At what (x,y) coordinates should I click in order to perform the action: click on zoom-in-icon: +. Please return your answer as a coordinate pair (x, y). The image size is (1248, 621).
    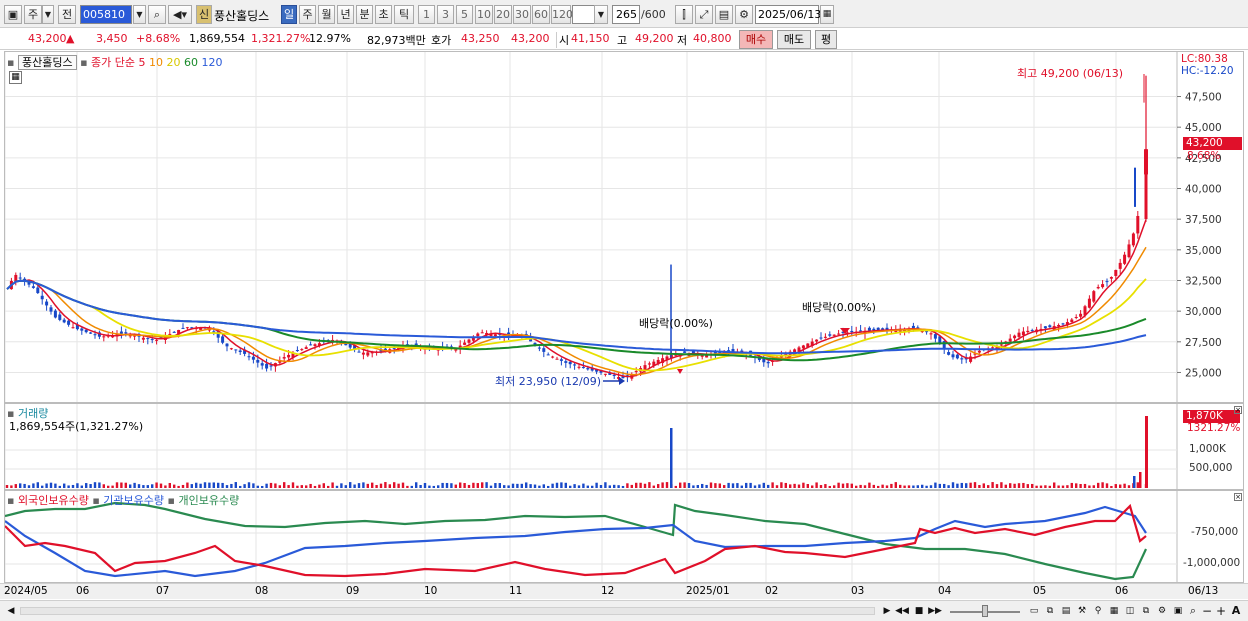
    Looking at the image, I should click on (1221, 611).